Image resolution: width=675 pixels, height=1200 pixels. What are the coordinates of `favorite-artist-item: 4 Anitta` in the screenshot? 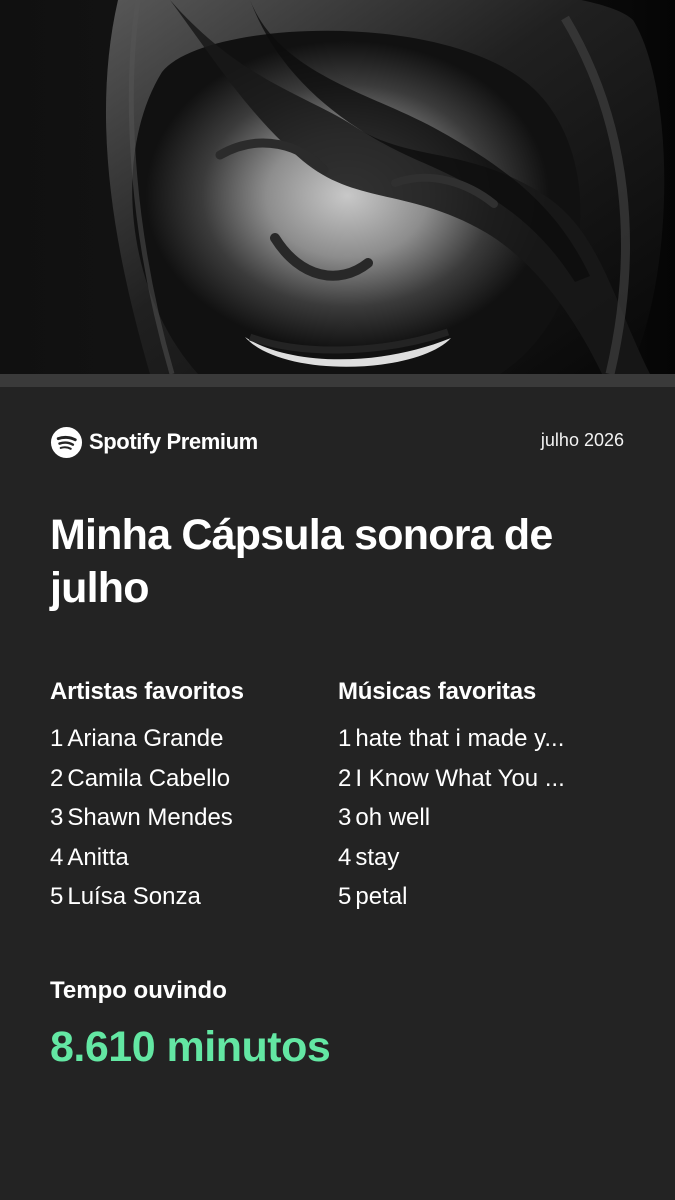 It's located at (187, 858).